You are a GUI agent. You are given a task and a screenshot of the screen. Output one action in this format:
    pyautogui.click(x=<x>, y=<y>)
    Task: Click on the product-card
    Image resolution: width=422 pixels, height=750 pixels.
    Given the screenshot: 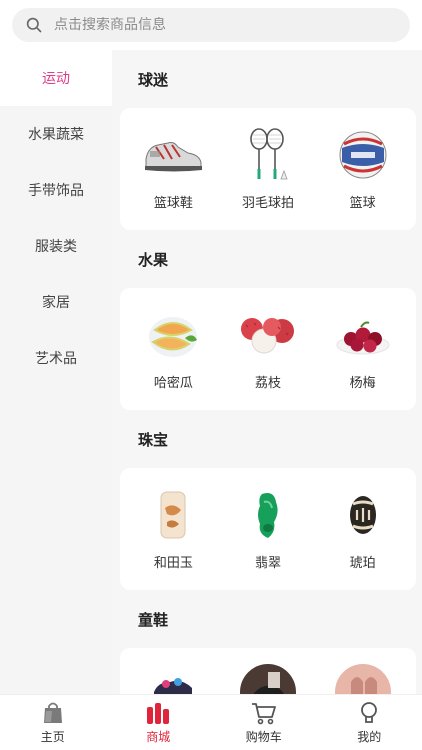 What is the action you would take?
    pyautogui.click(x=268, y=671)
    